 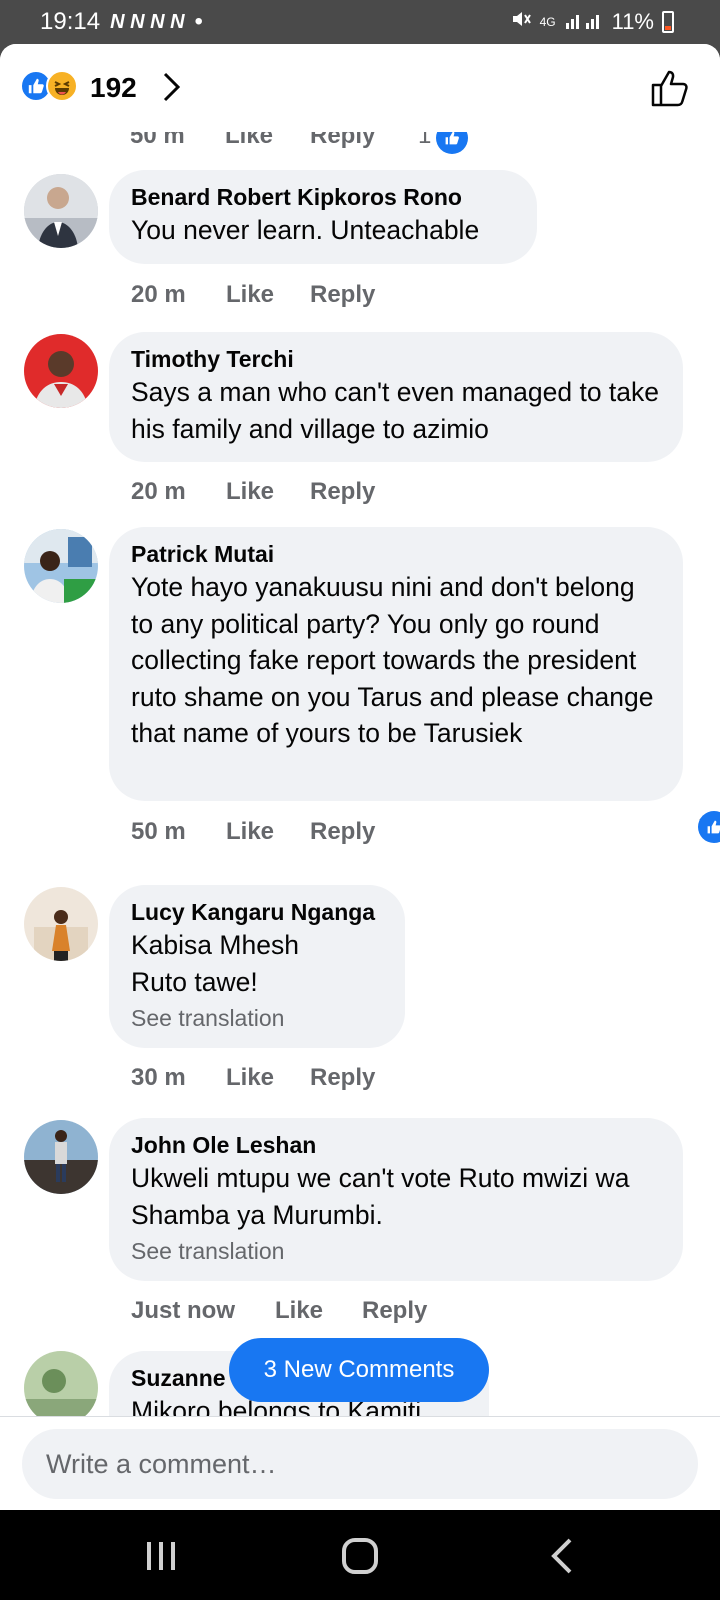 I want to click on battery-percent: 11%, so click(x=632, y=21).